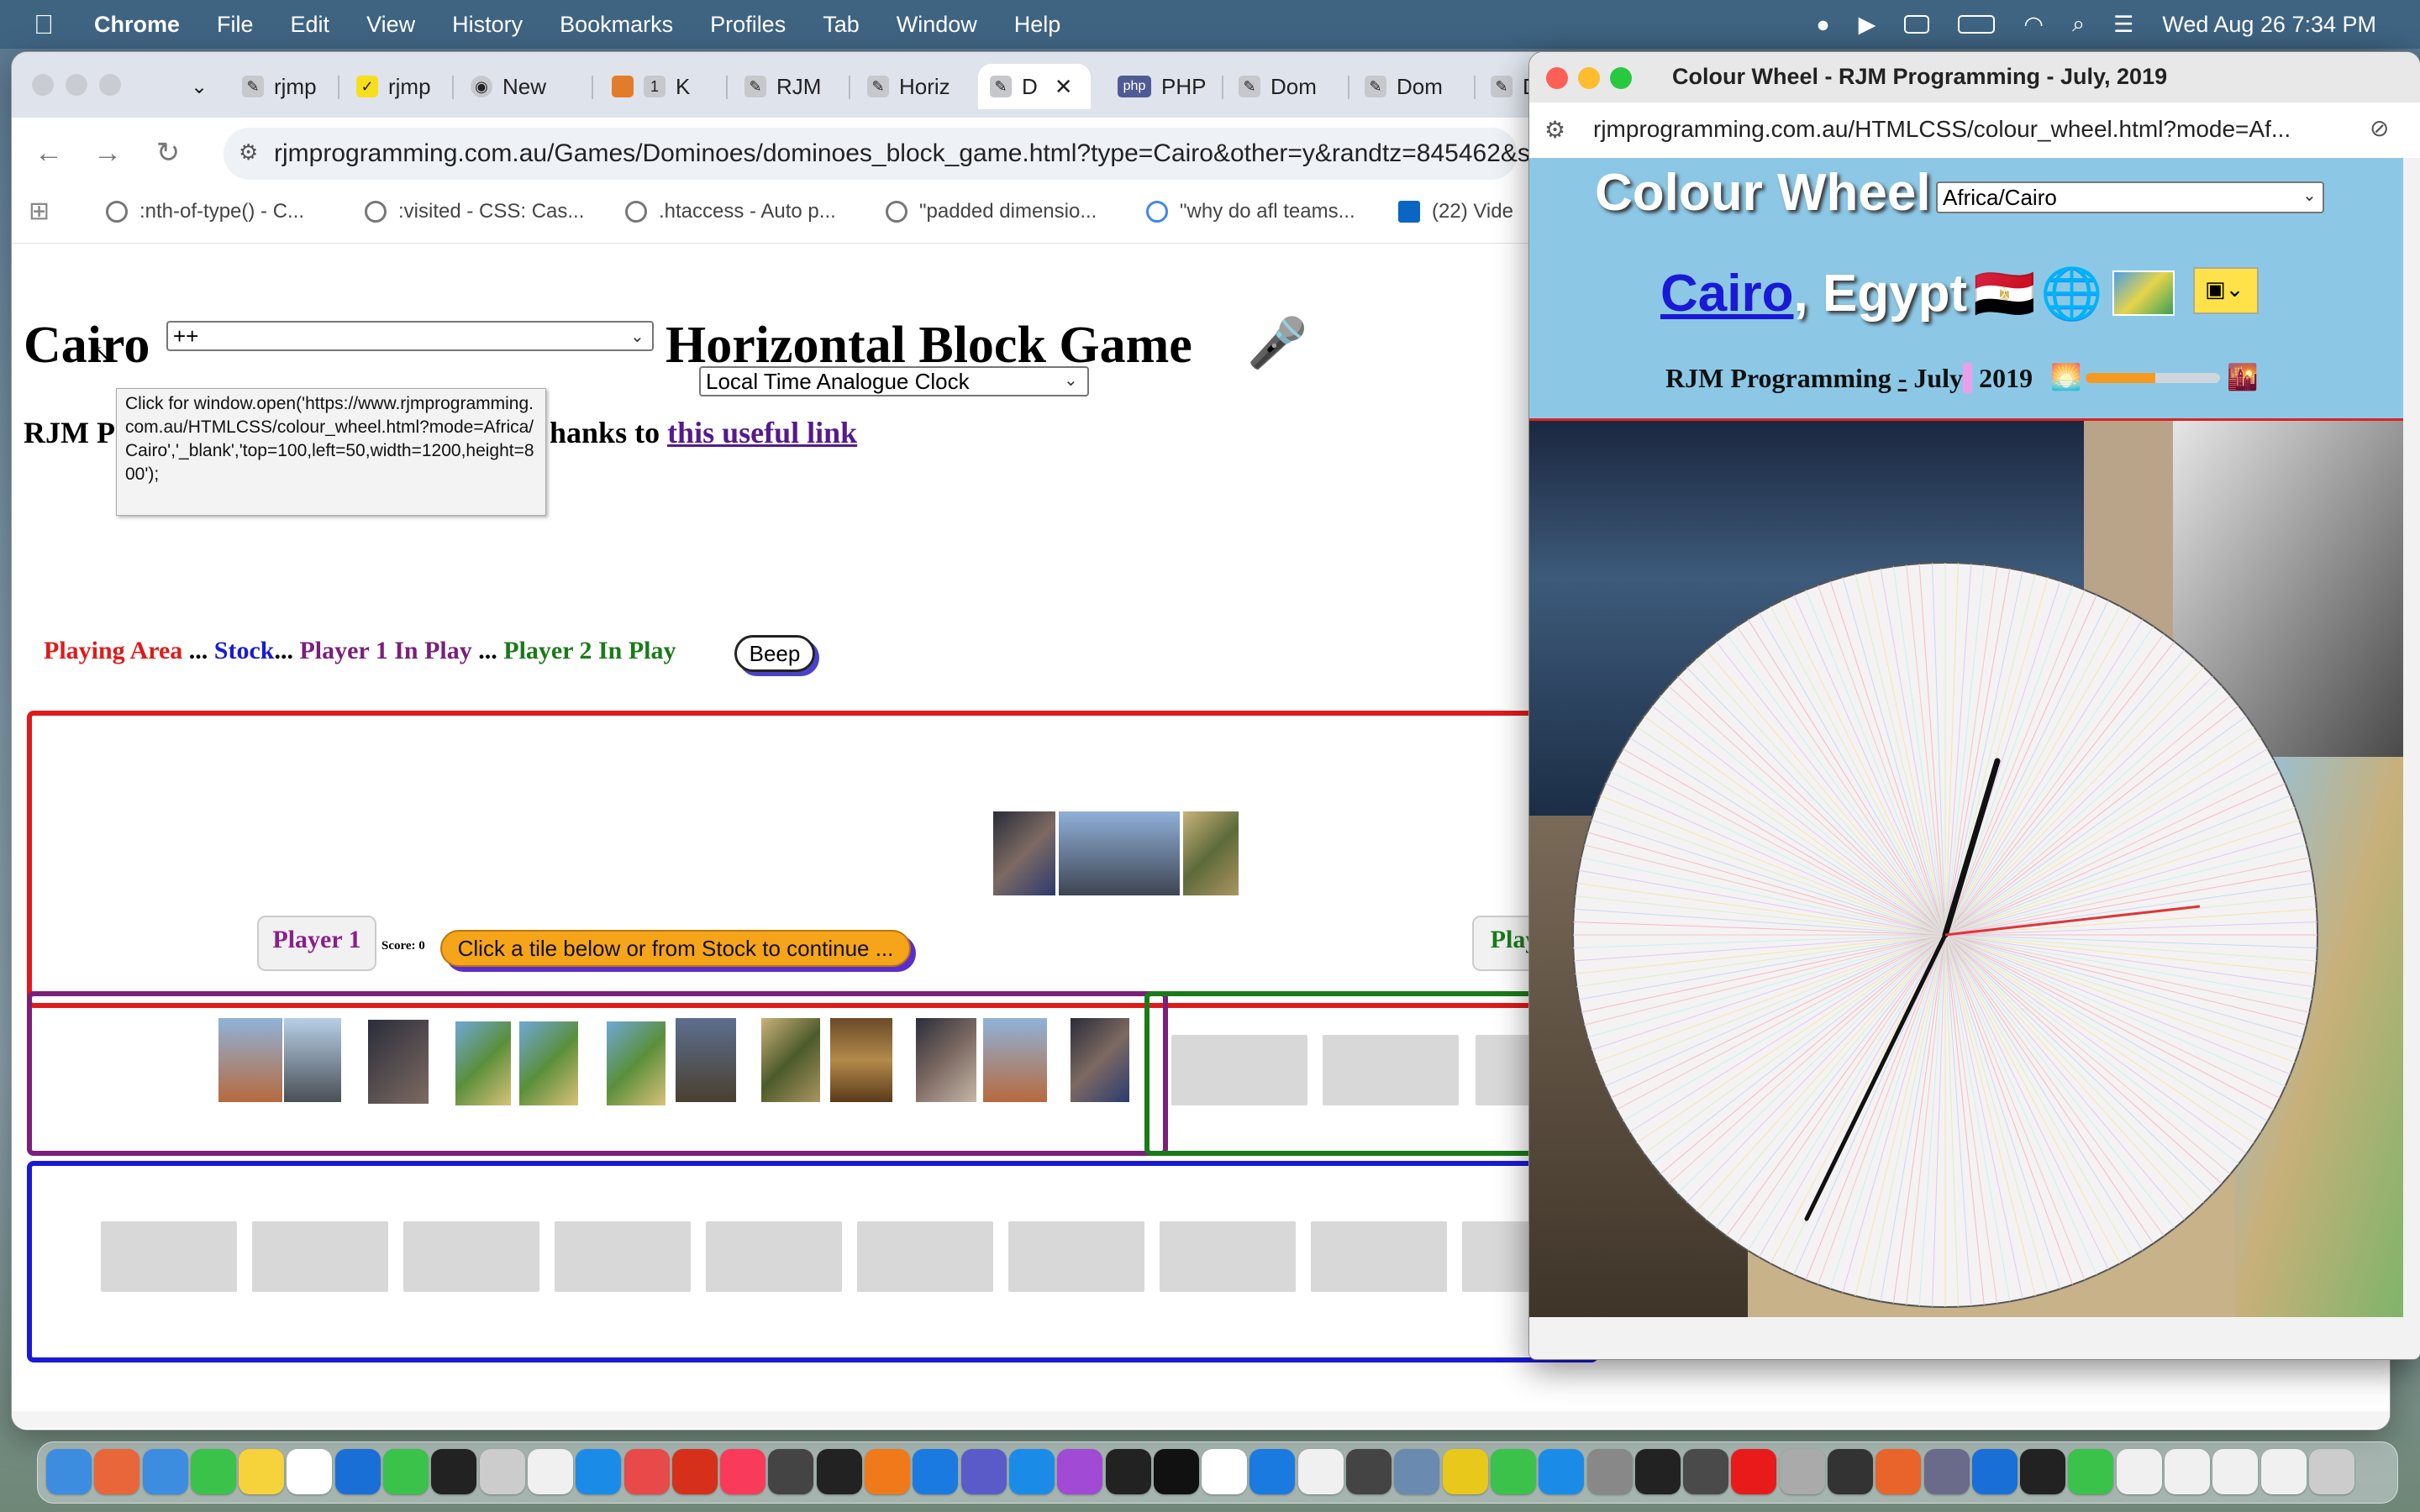 This screenshot has width=2420, height=1512. I want to click on menu-view: View, so click(390, 25).